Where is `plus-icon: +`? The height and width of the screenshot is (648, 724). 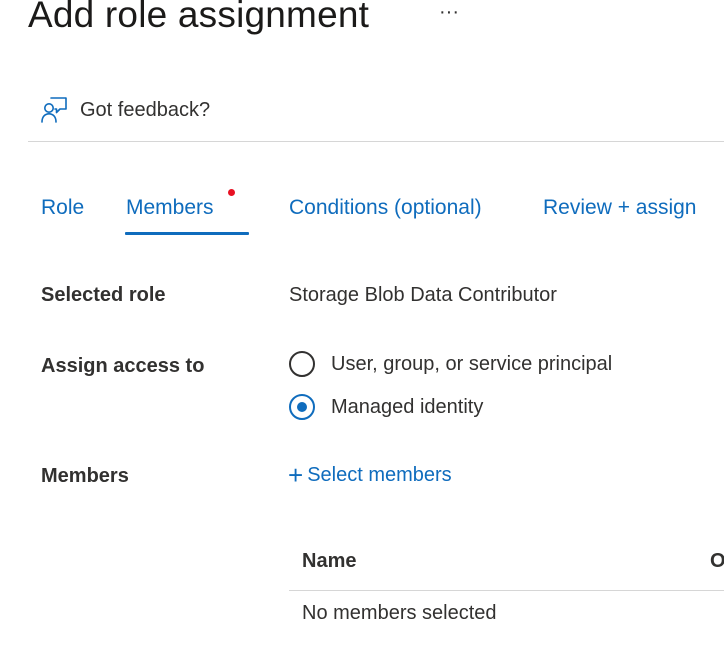
plus-icon: + is located at coordinates (296, 475).